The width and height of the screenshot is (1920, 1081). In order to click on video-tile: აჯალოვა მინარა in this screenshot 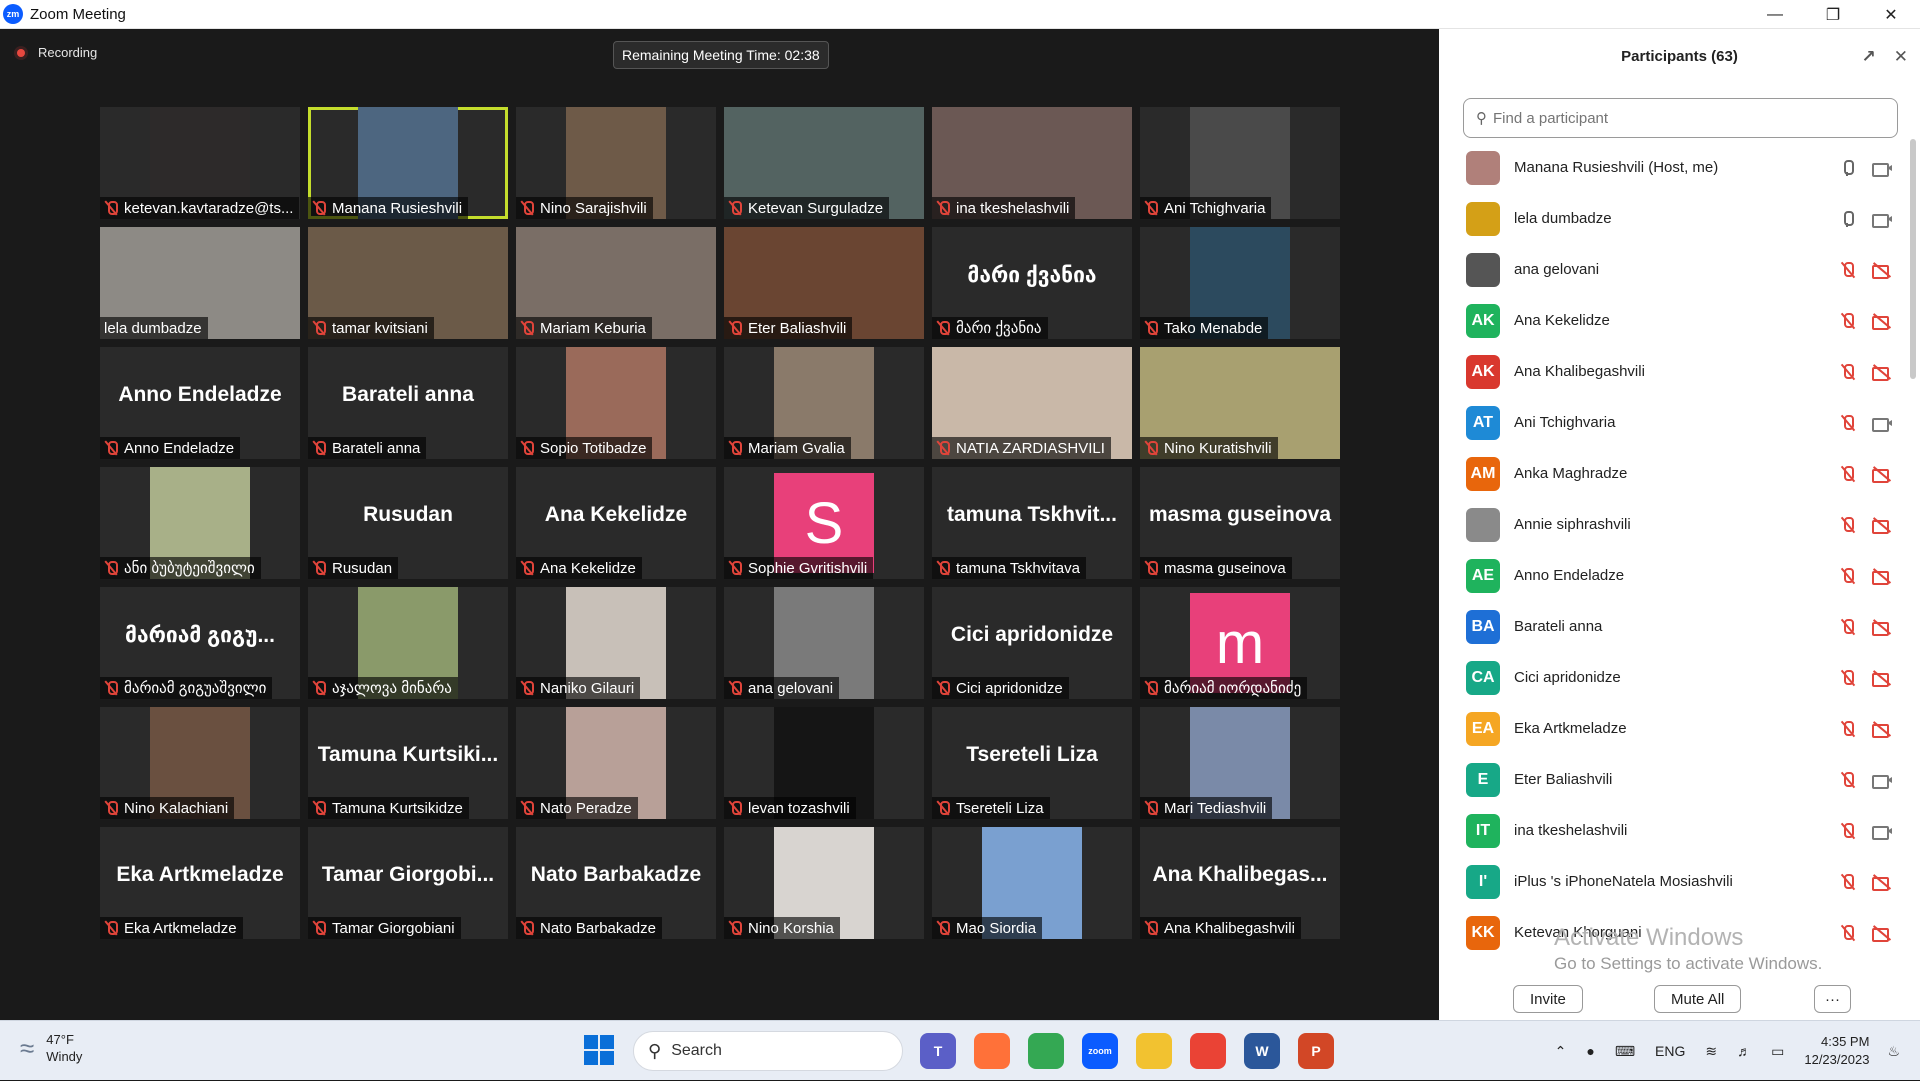, I will do `click(408, 643)`.